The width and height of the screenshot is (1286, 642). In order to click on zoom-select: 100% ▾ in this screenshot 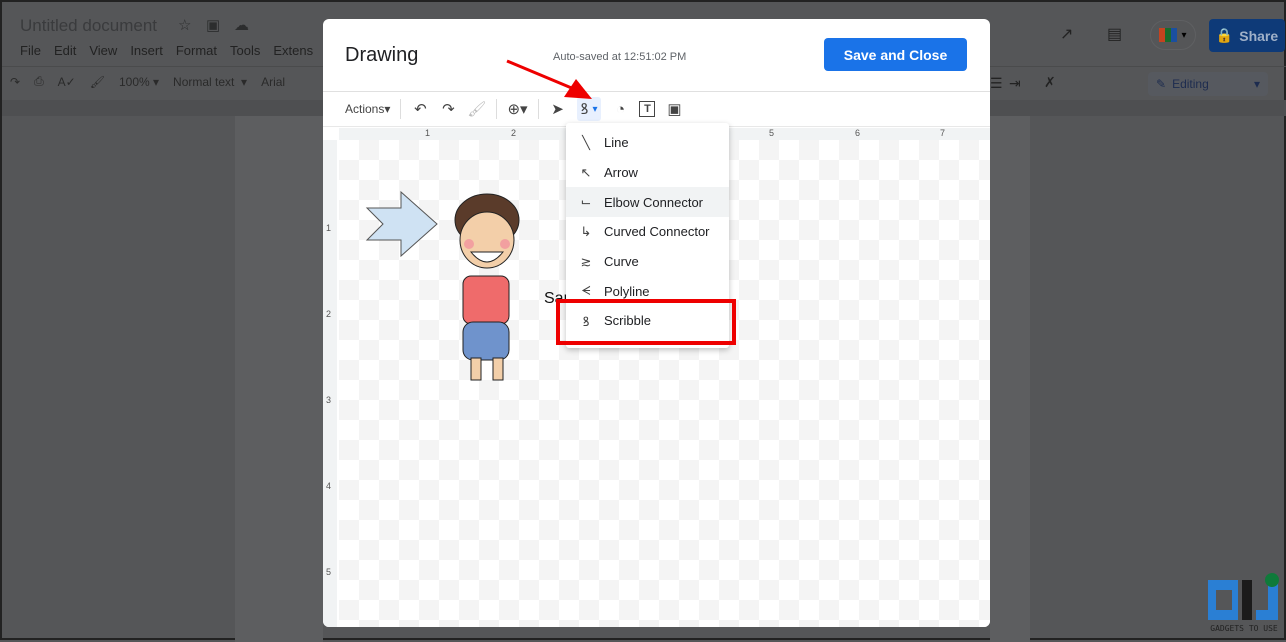, I will do `click(139, 82)`.